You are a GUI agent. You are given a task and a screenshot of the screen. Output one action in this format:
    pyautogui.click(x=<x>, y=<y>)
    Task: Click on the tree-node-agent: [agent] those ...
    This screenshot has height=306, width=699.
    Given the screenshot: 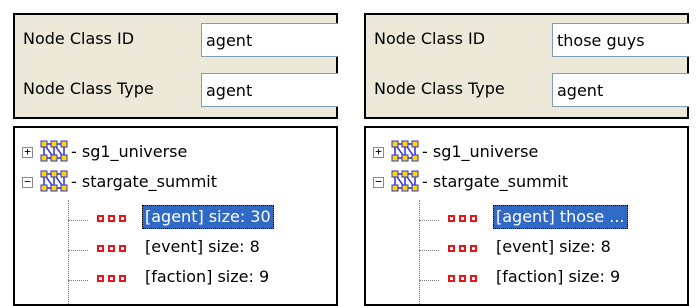 What is the action you would take?
    pyautogui.click(x=526, y=217)
    